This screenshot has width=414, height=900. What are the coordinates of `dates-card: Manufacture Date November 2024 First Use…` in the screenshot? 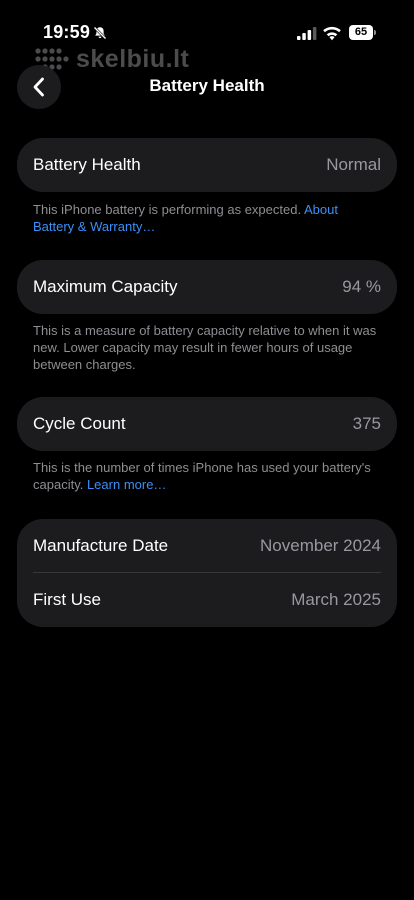 It's located at (207, 573).